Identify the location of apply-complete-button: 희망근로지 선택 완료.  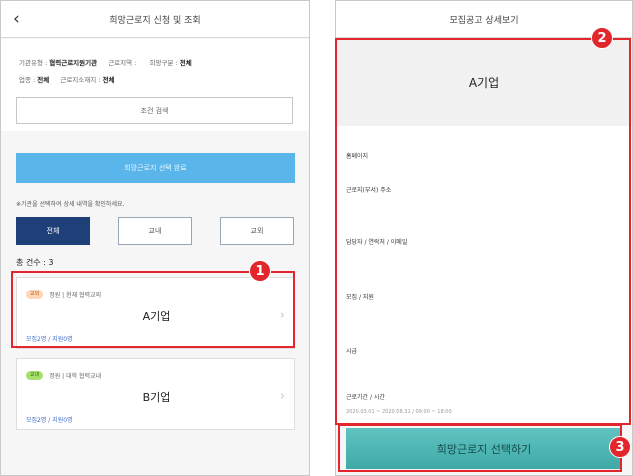
(155, 168).